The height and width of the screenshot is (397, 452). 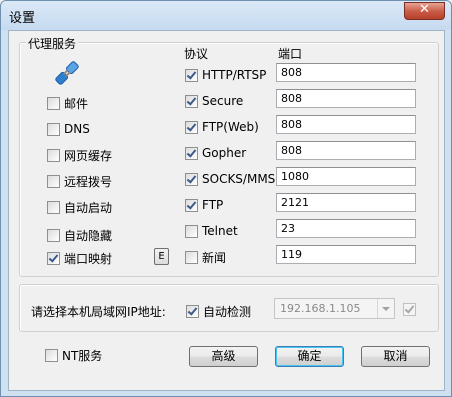 What do you see at coordinates (346, 228) in the screenshot?
I see `port-telnet-input: 23` at bounding box center [346, 228].